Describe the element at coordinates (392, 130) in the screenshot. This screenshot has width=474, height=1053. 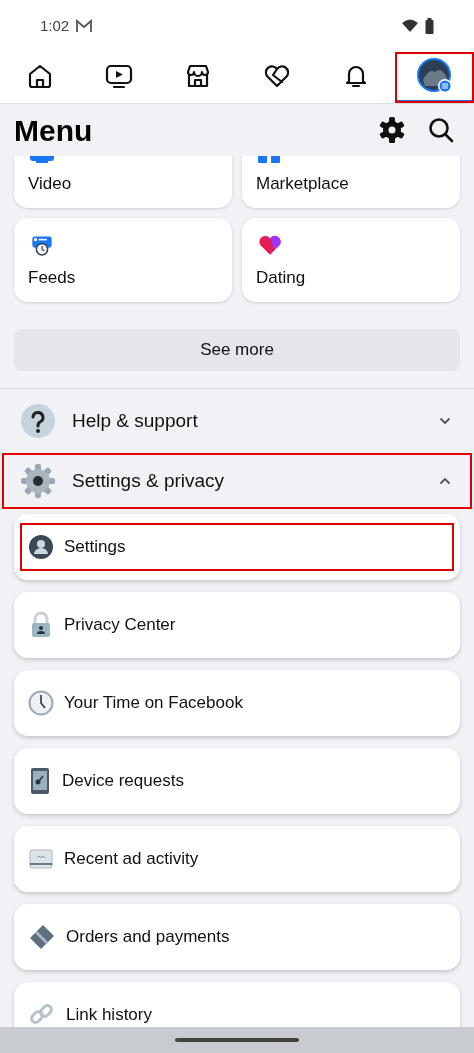
I see `settings-button` at that location.